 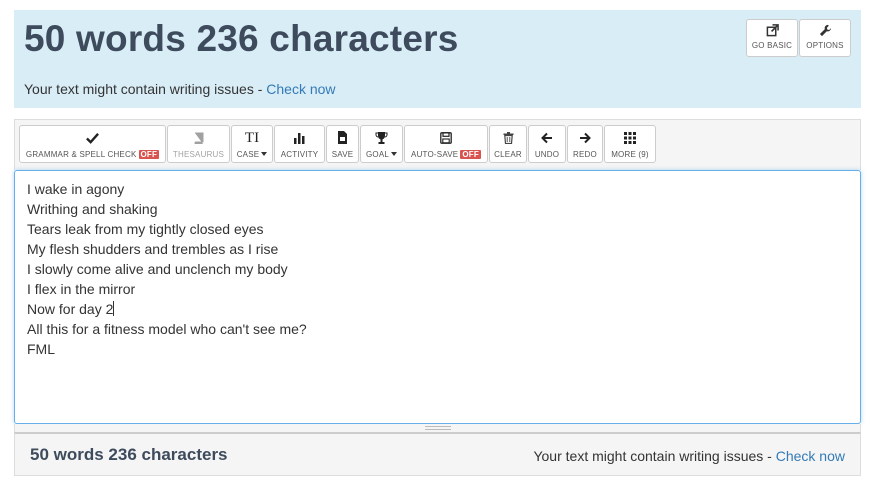 I want to click on grammar-spell-check-button: GRAMMAR & SPELL CHECK OFF, so click(x=92, y=144).